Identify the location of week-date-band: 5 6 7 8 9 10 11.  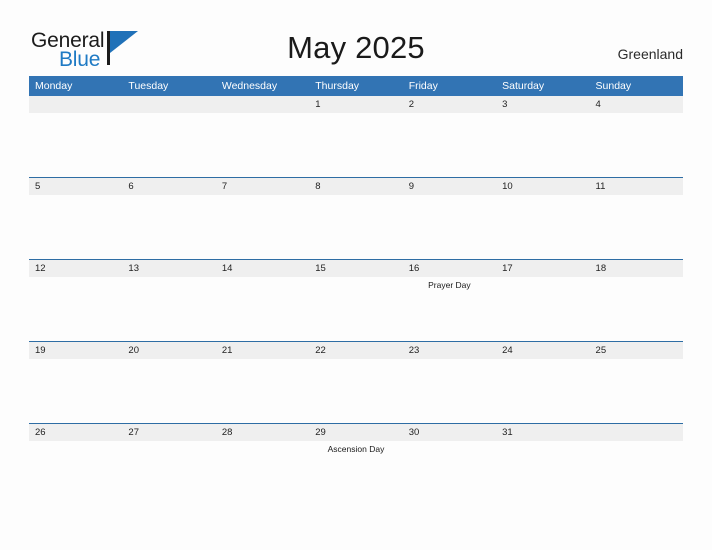
(356, 186).